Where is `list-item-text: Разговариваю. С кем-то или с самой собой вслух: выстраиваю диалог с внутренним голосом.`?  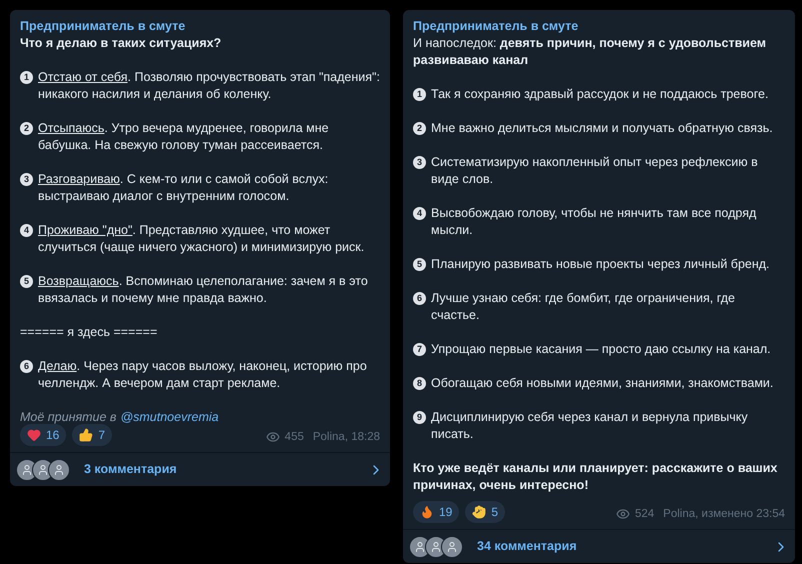 list-item-text: Разговариваю. С кем-то или с самой собой вслух: выстраиваю диалог с внутренним голосом. is located at coordinates (184, 188).